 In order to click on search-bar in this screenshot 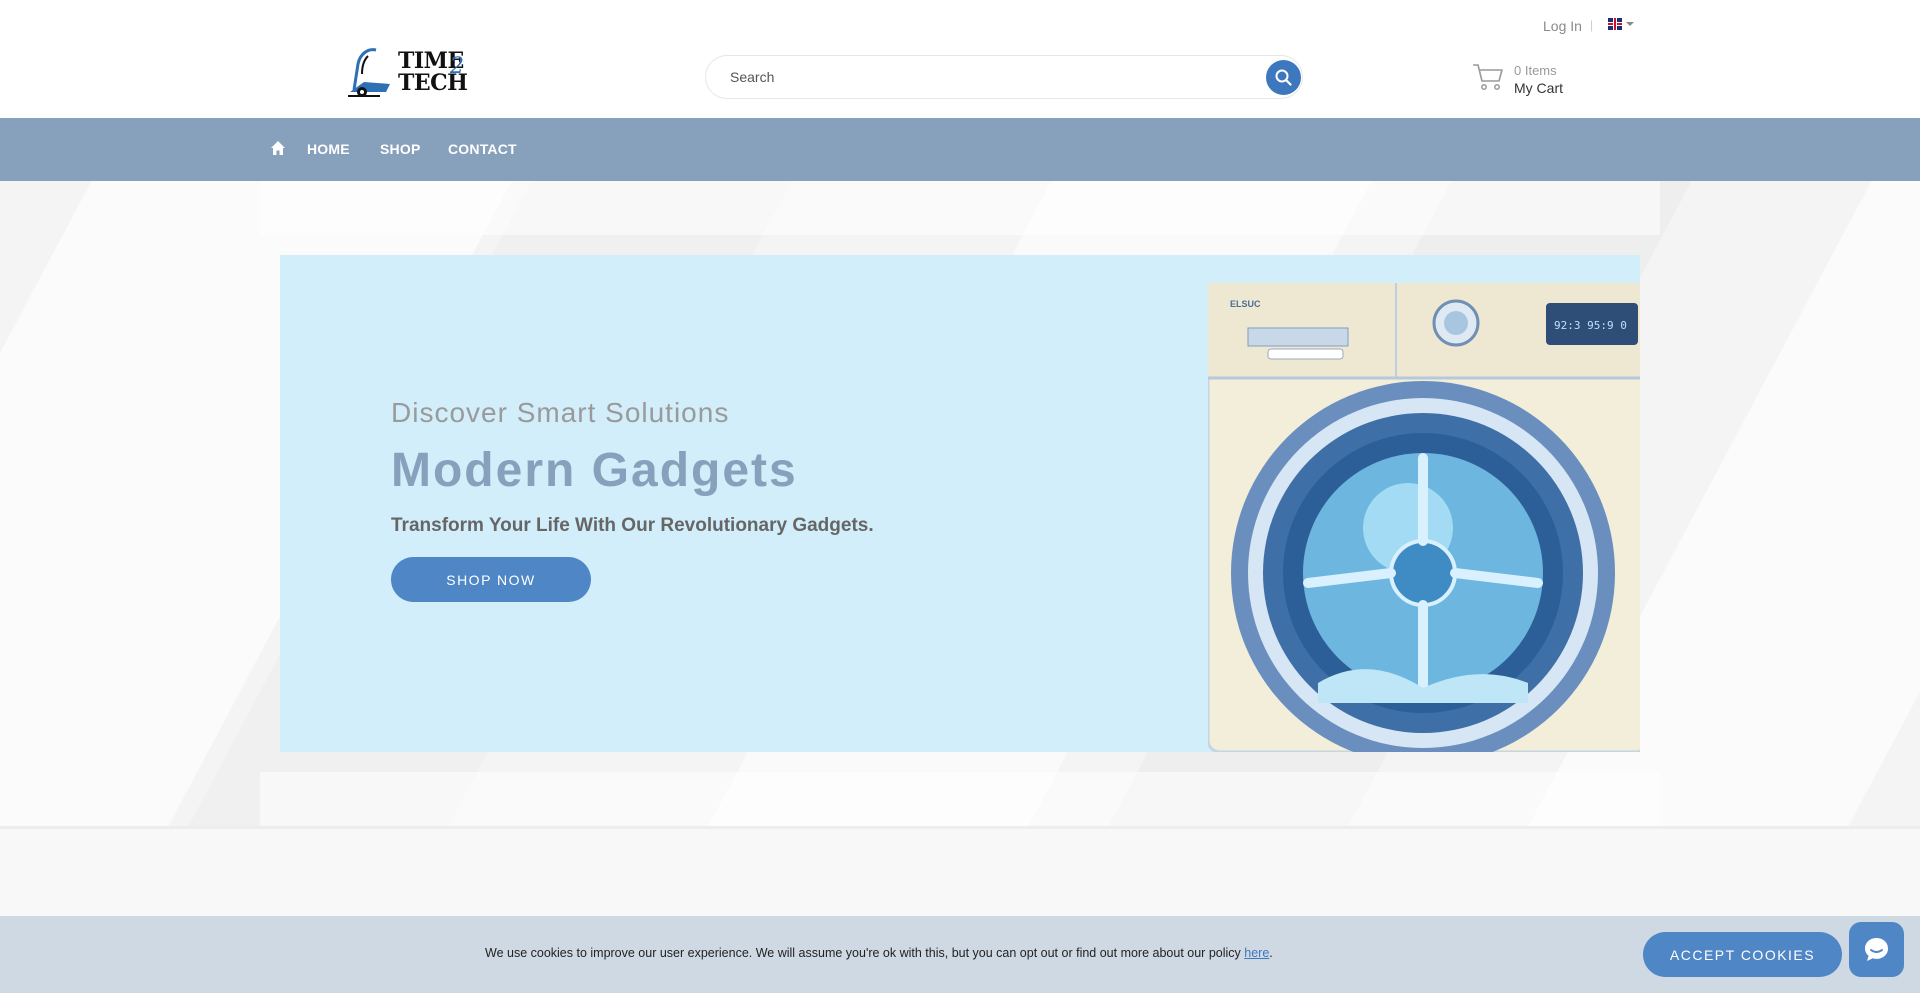, I will do `click(1004, 77)`.